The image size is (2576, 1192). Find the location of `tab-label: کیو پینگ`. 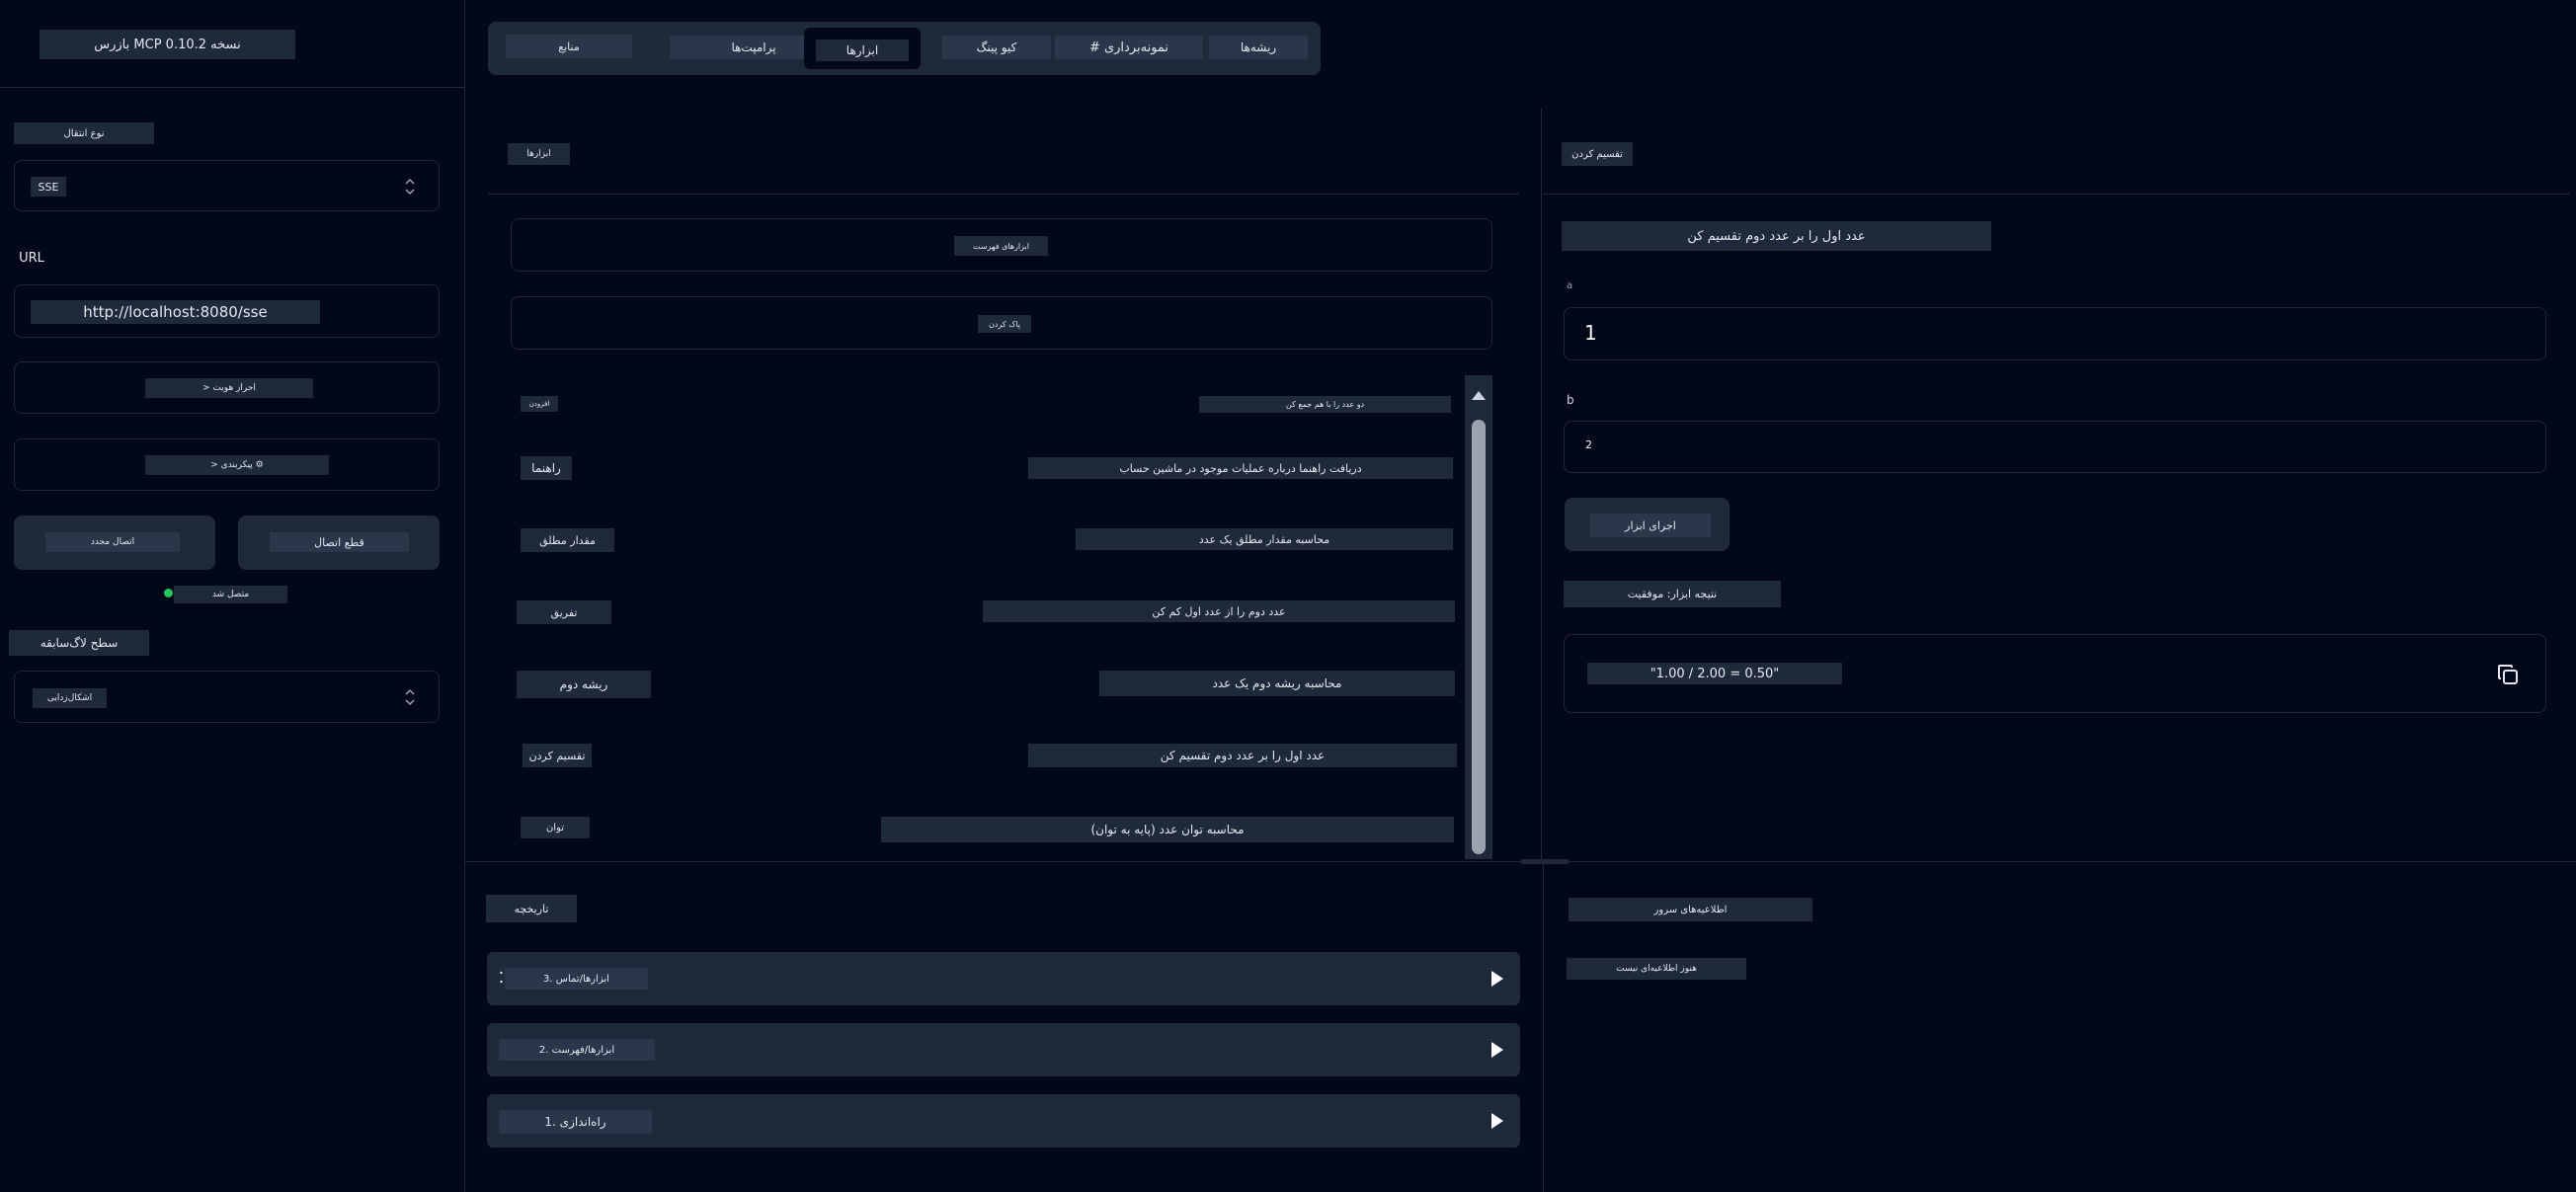

tab-label: کیو پینگ is located at coordinates (996, 48).